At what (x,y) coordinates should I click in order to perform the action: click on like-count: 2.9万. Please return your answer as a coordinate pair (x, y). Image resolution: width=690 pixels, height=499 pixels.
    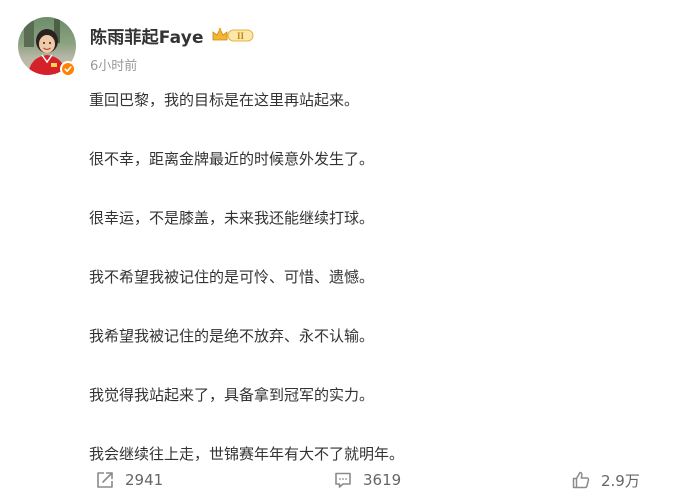
    Looking at the image, I should click on (620, 480).